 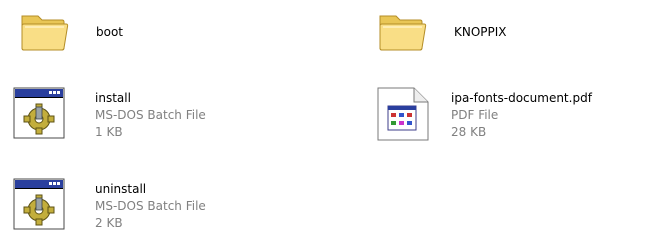 I want to click on file-text: boot, so click(x=109, y=32).